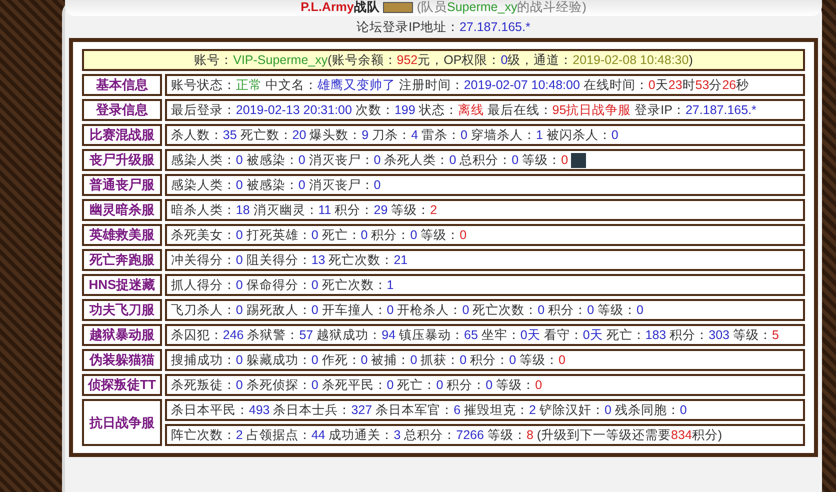 The width and height of the screenshot is (836, 492). What do you see at coordinates (122, 110) in the screenshot?
I see `section-label-cell: 登录信息` at bounding box center [122, 110].